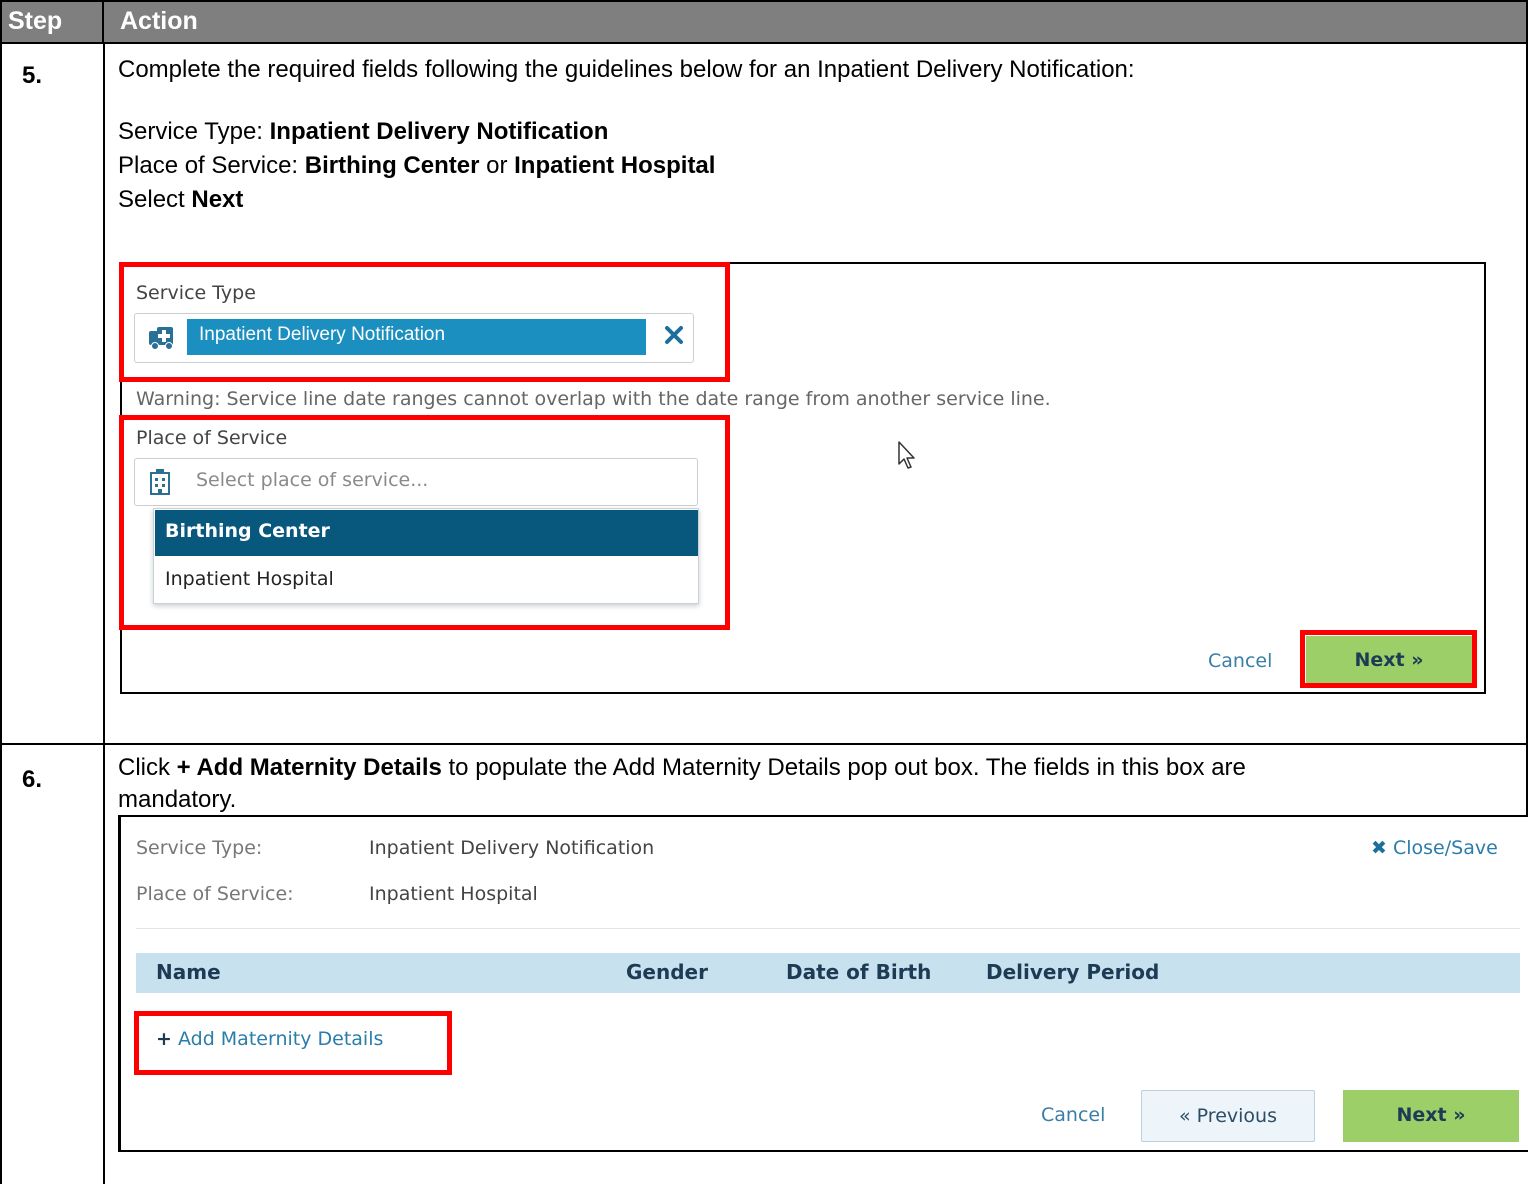 This screenshot has width=1528, height=1184. I want to click on highlight-service-type, so click(424, 322).